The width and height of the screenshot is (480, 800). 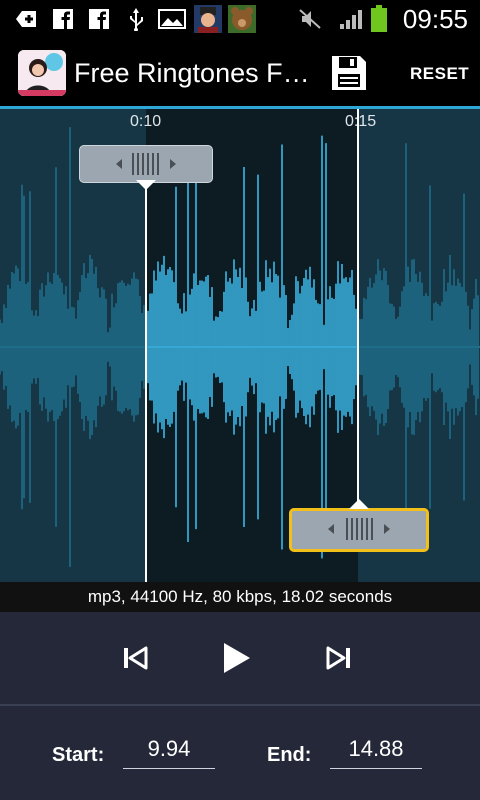 What do you see at coordinates (376, 752) in the screenshot?
I see `end-field: 14.88` at bounding box center [376, 752].